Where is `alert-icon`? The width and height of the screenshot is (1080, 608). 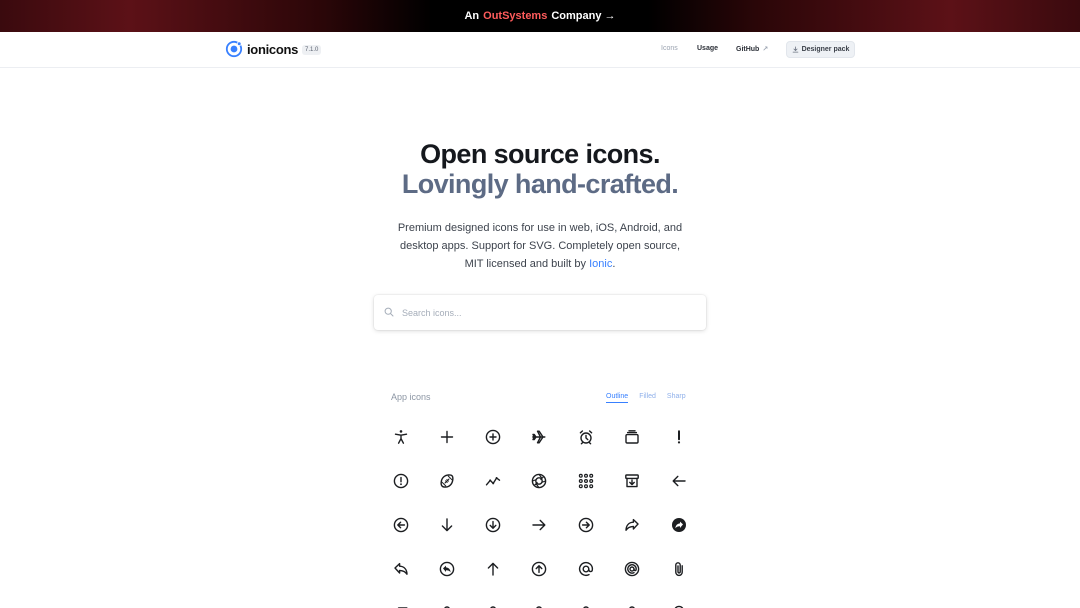
alert-icon is located at coordinates (679, 437).